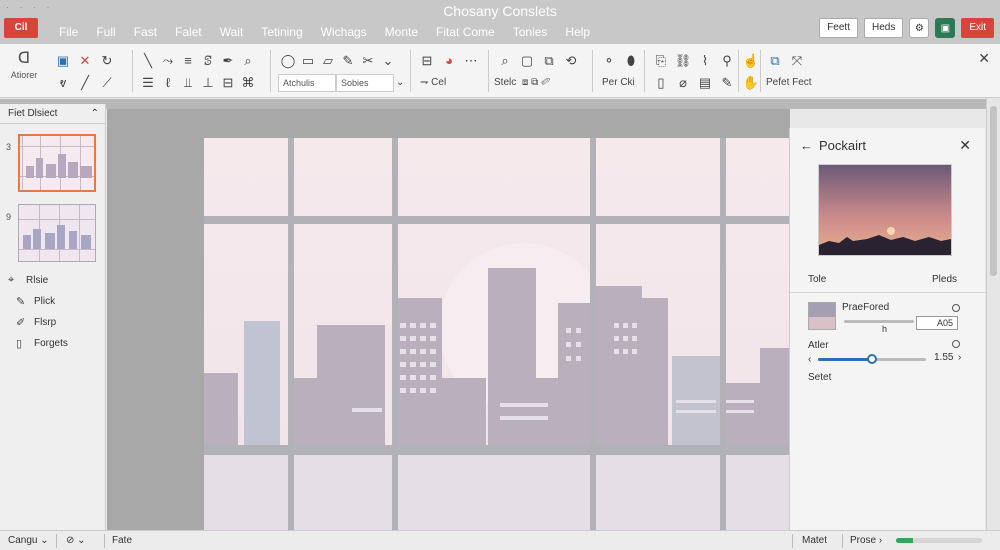 The width and height of the screenshot is (1000, 550). What do you see at coordinates (959, 357) in the screenshot?
I see `row2-increment-icon: ›` at bounding box center [959, 357].